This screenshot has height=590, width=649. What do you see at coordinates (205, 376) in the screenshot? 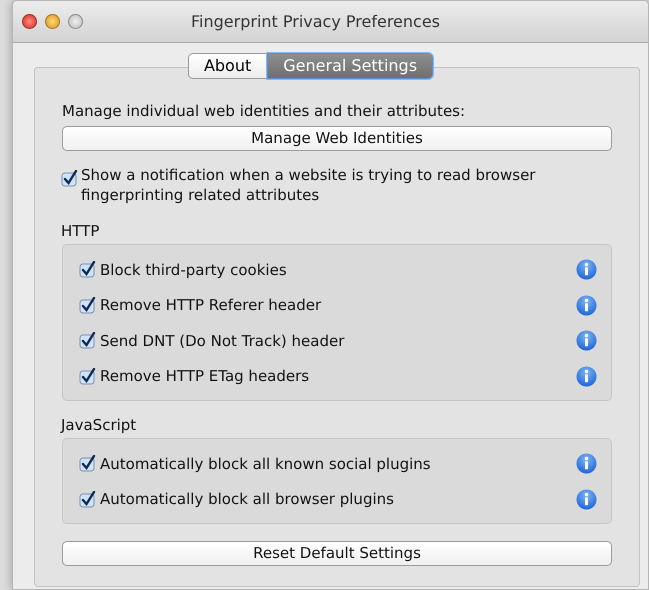
I see `checkbox-label: Remove HTTP ETag headers` at bounding box center [205, 376].